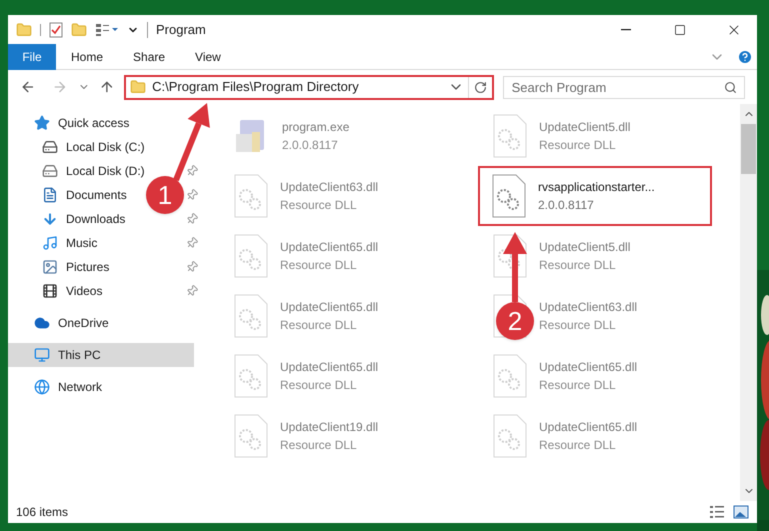  I want to click on details-view-icon, so click(717, 512).